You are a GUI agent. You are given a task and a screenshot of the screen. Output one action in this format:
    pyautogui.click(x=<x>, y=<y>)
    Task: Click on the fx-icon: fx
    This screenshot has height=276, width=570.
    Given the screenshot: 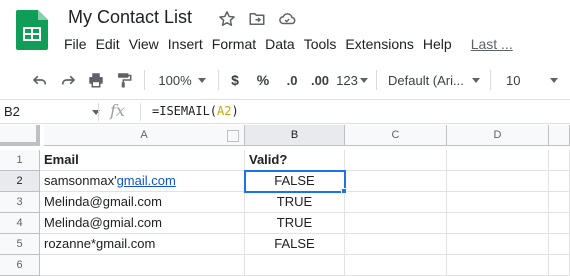 What is the action you would take?
    pyautogui.click(x=117, y=110)
    